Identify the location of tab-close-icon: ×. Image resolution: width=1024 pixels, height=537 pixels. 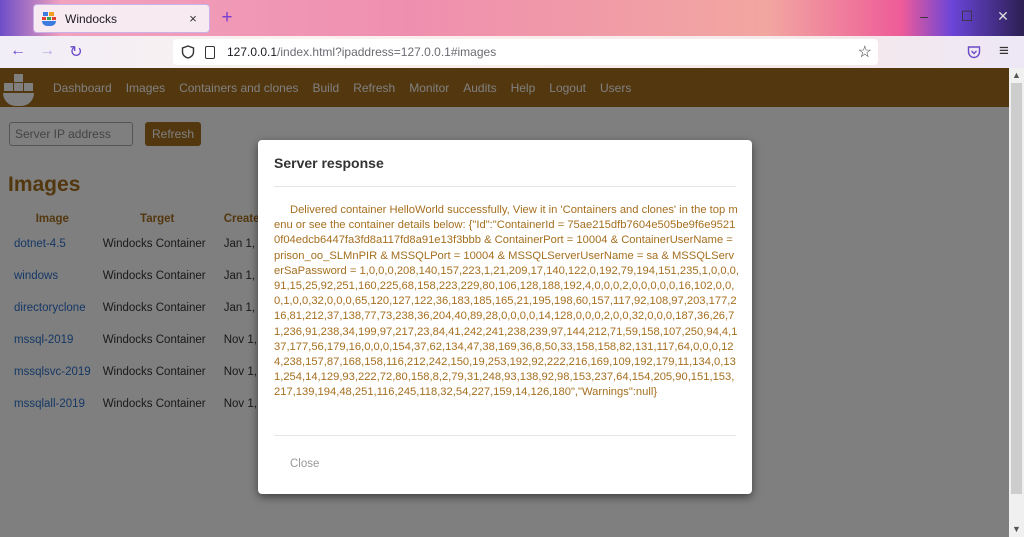
(193, 18).